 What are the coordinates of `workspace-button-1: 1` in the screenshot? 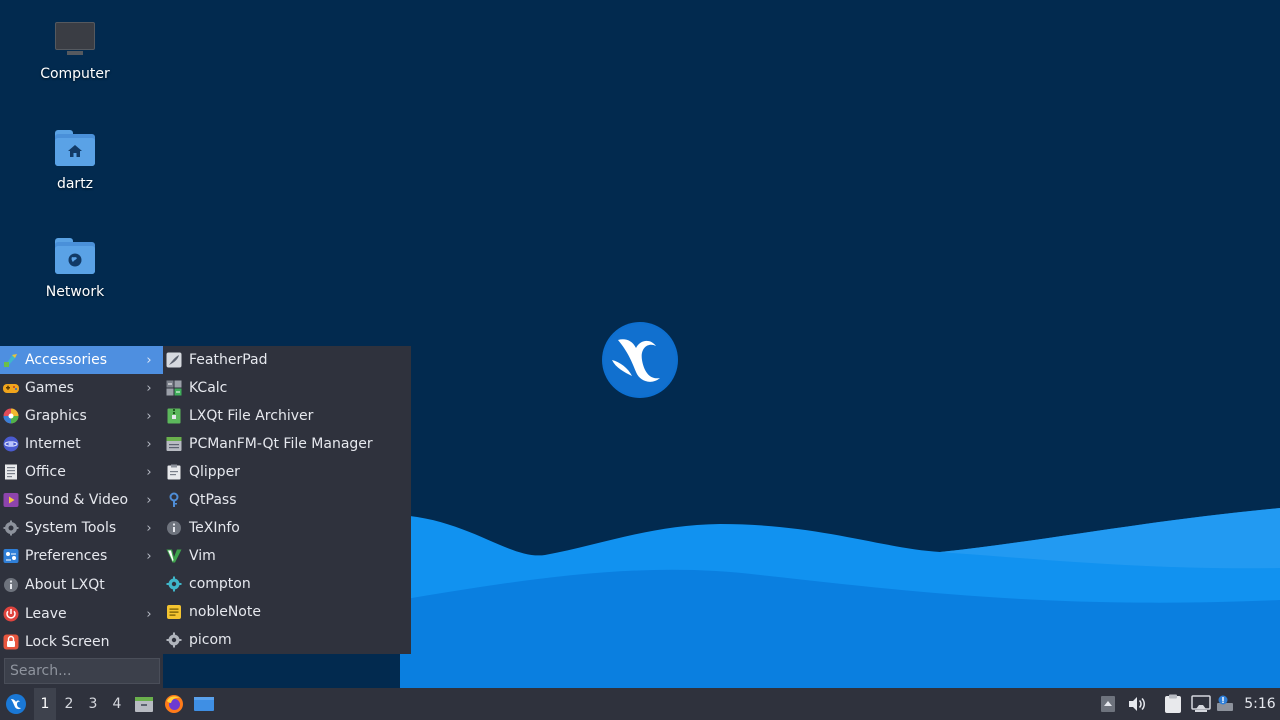 It's located at (45, 704).